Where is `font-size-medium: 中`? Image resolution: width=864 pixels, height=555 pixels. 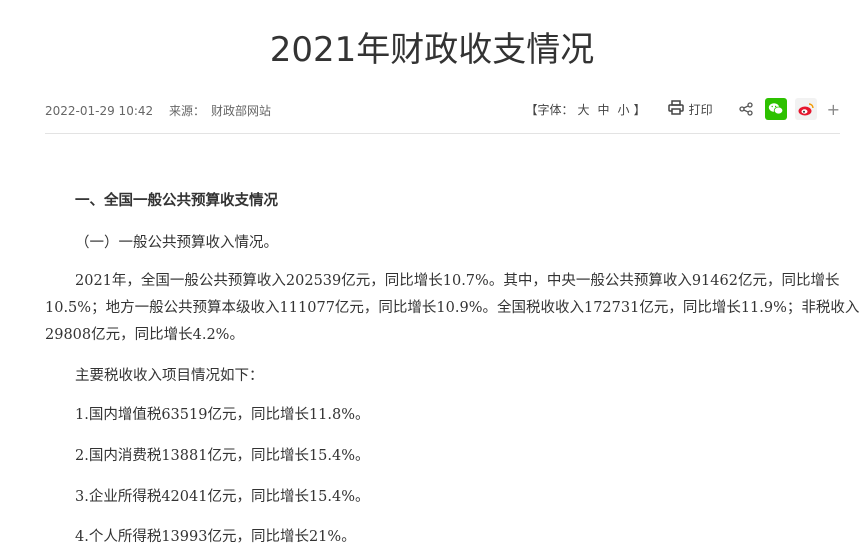
font-size-medium: 中 is located at coordinates (604, 109).